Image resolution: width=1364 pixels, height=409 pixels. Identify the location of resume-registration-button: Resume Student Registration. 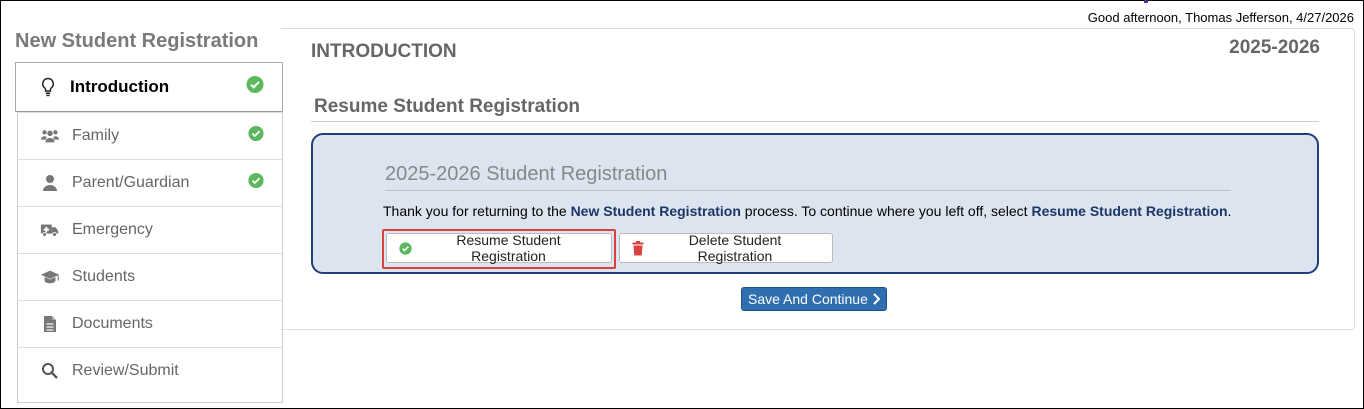
(499, 248).